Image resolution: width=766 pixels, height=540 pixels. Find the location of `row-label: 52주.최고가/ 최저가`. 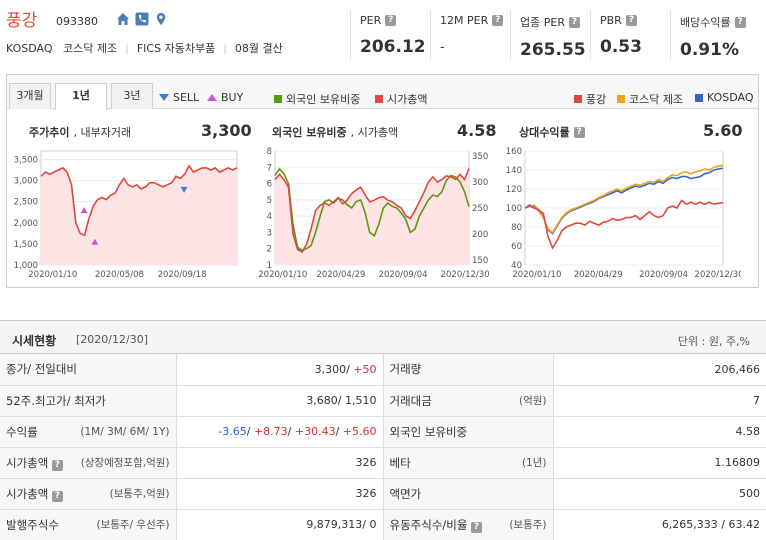

row-label: 52주.최고가/ 최저가 is located at coordinates (88, 401).